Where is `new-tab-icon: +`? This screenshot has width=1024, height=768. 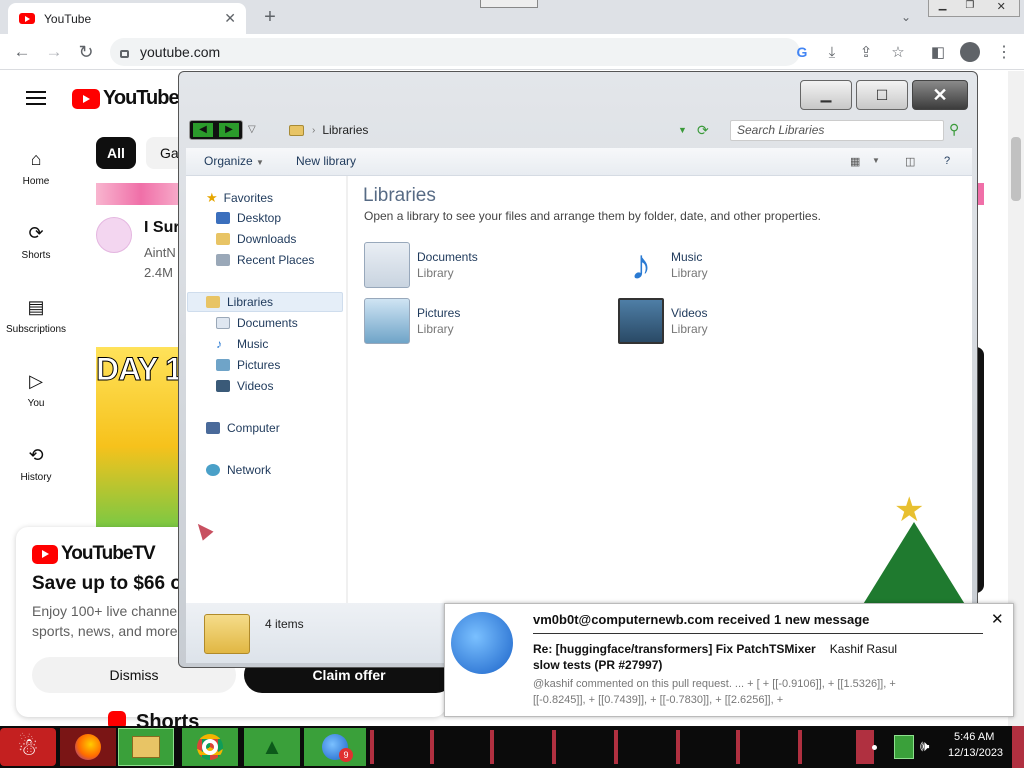
new-tab-icon: + is located at coordinates (270, 17).